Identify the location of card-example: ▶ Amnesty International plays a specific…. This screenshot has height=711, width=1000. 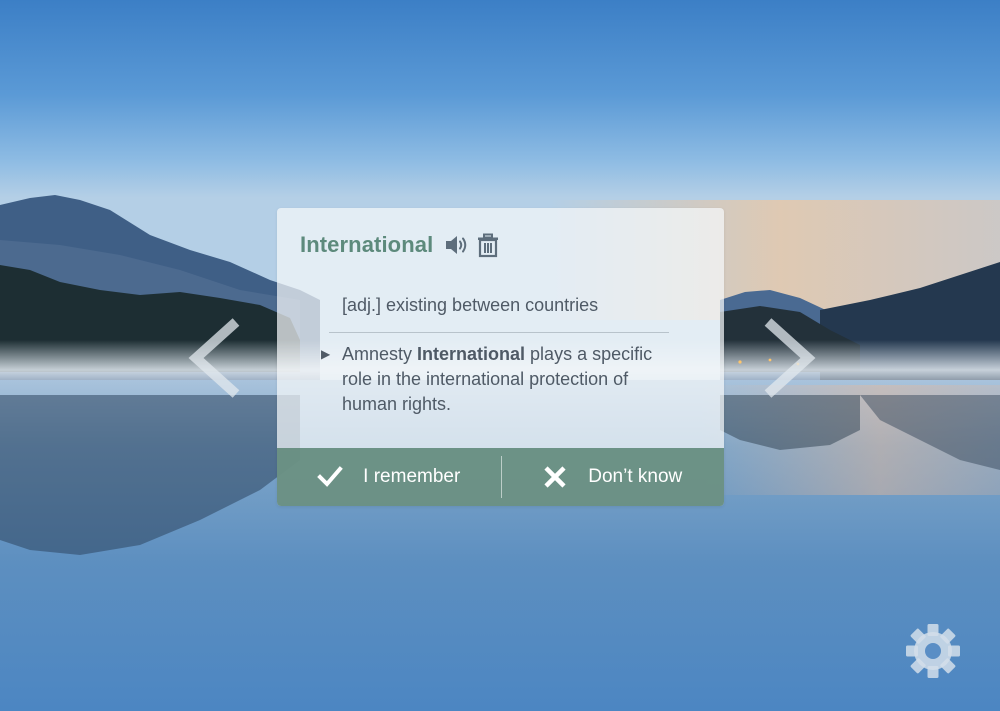
(491, 379).